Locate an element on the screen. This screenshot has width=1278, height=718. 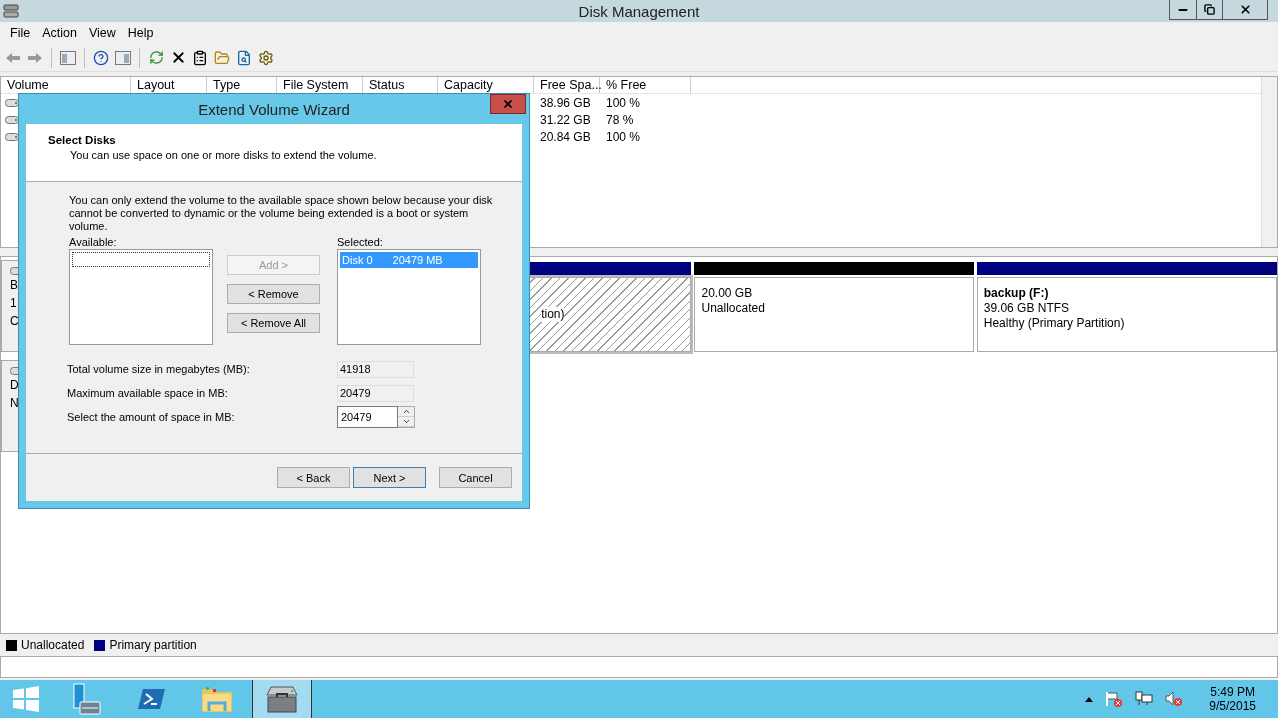
clock-time: 5:49 PM is located at coordinates (1232, 692).